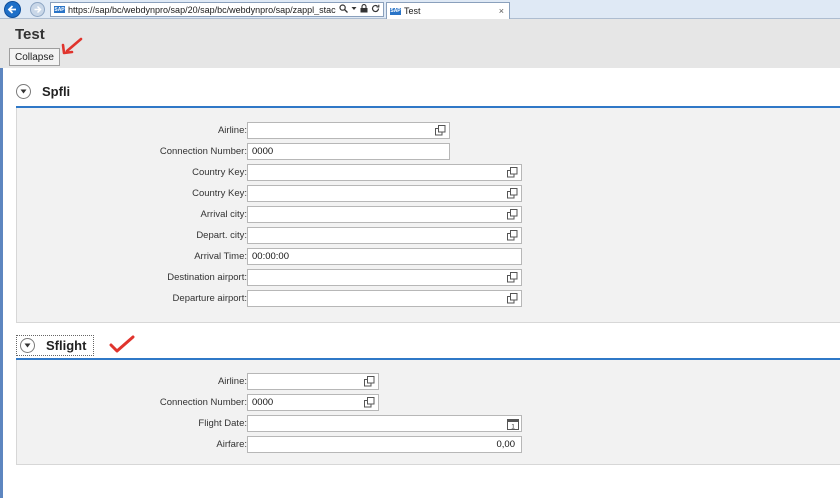 This screenshot has width=840, height=498. I want to click on field-label: Airfare:, so click(231, 444).